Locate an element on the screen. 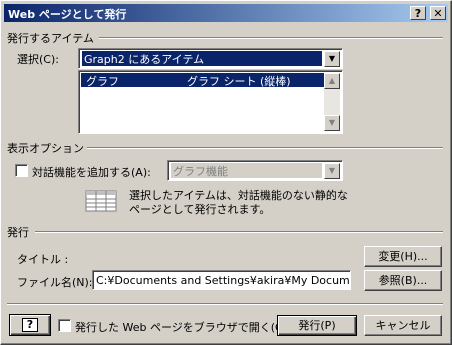 The width and height of the screenshot is (452, 345). window-title: Web ページとして発行 is located at coordinates (67, 14).